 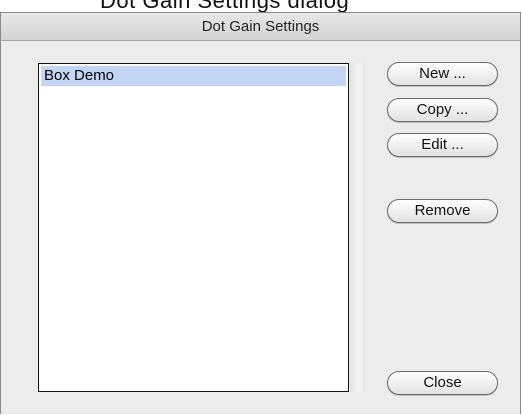 I want to click on top-cropped-text: Dot Gain Settings dialog, so click(x=261, y=6).